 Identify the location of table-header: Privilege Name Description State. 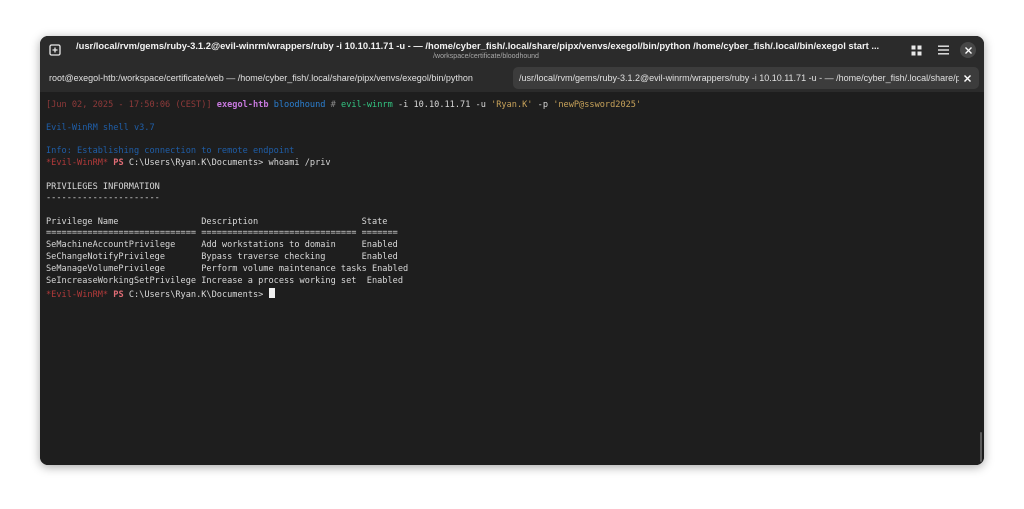
(217, 222).